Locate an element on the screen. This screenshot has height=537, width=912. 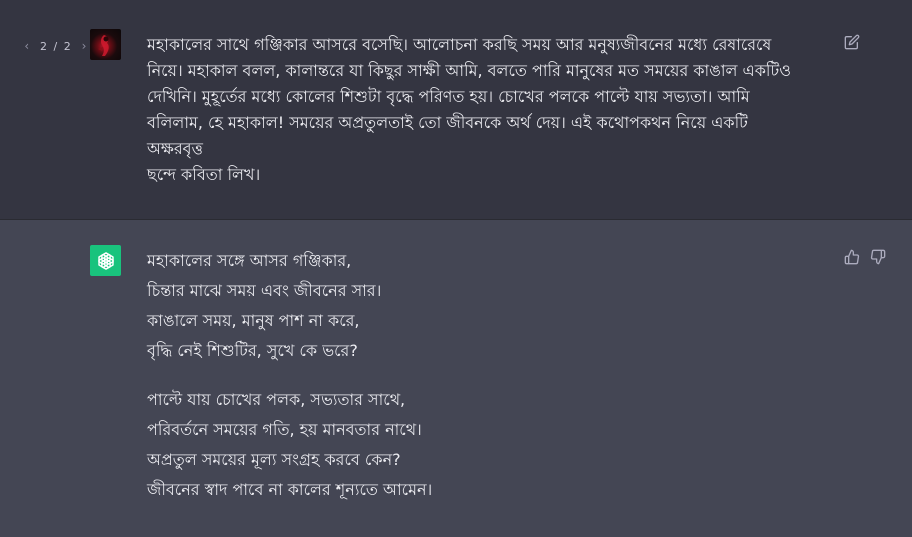
feedback-buttons is located at coordinates (865, 257).